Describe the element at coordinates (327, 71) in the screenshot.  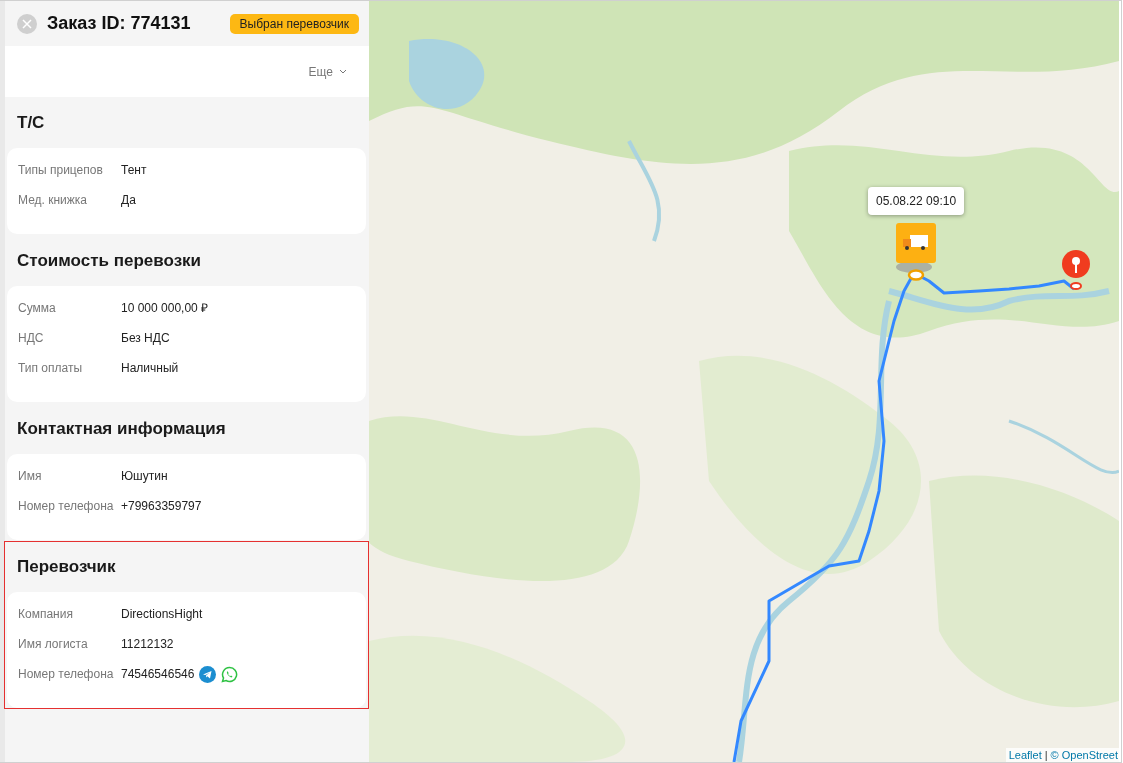
I see `more-menu: Еще` at that location.